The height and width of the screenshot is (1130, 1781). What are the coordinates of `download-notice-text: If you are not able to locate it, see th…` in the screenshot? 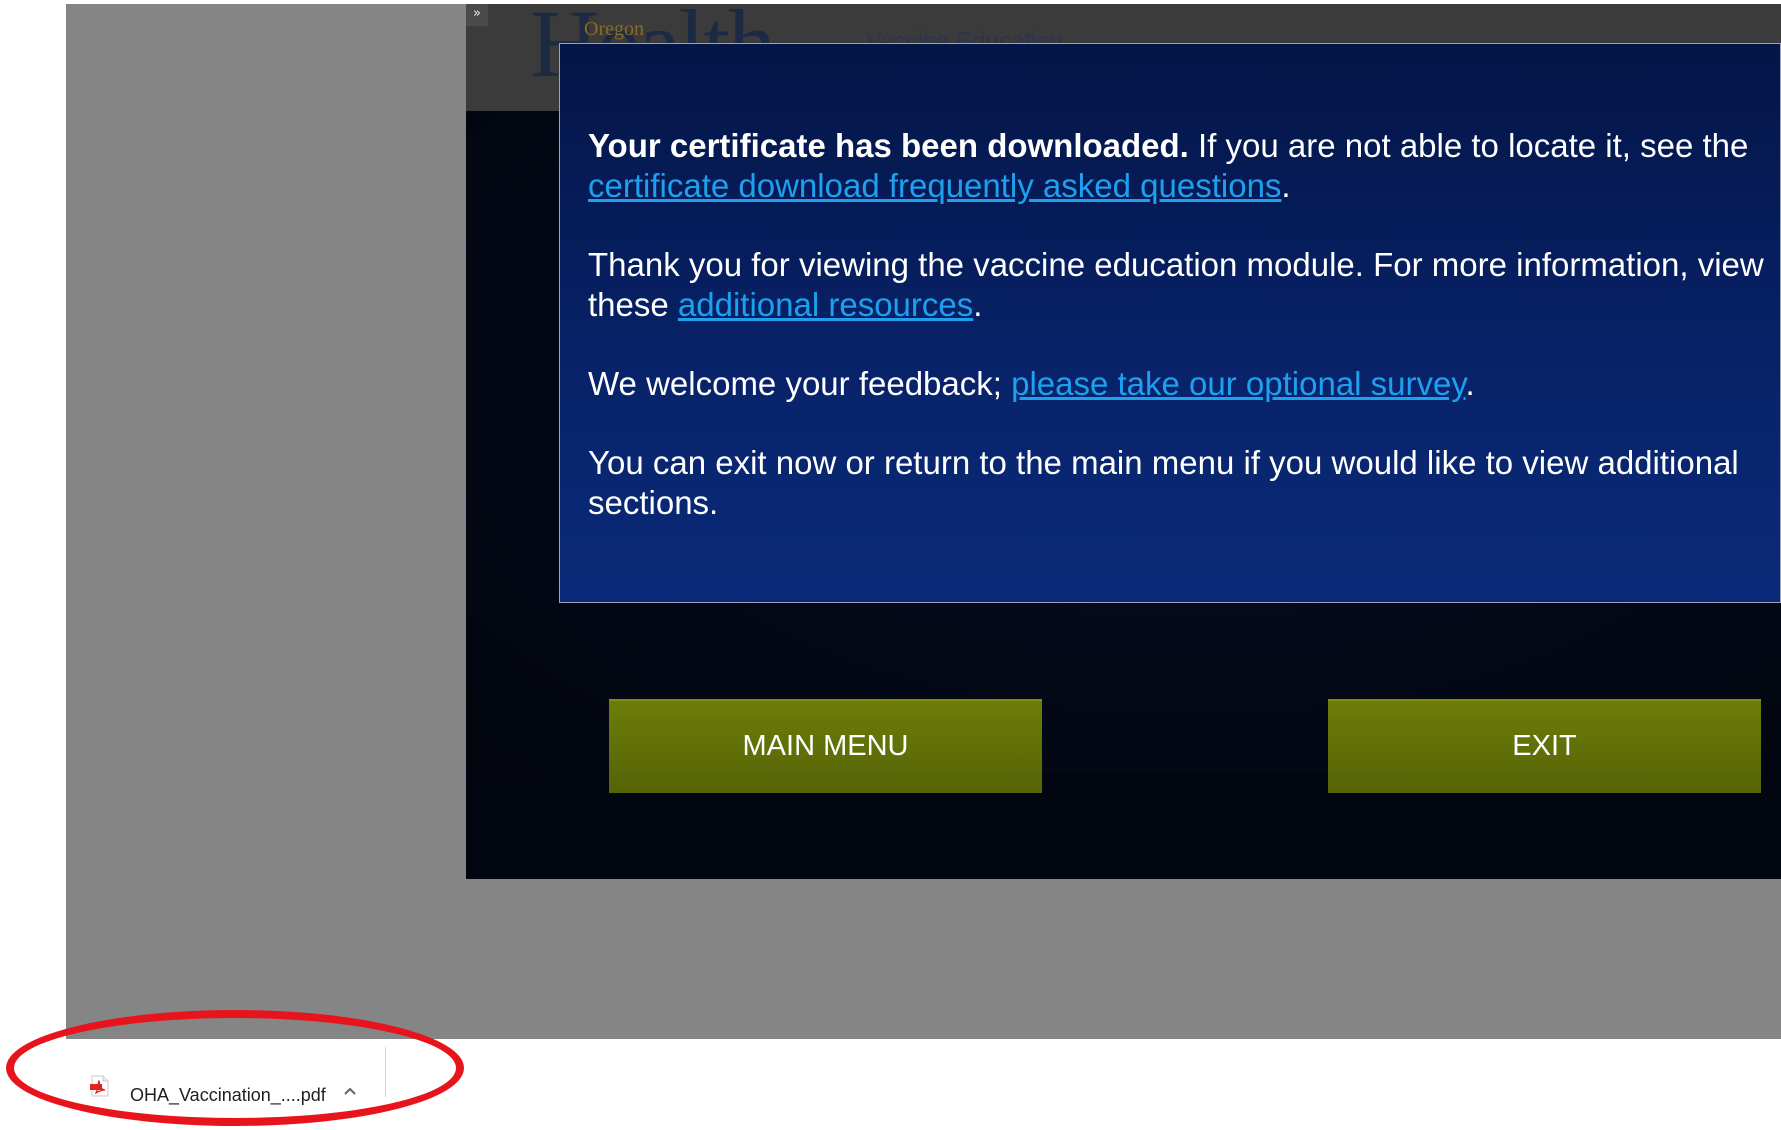 It's located at (1468, 145).